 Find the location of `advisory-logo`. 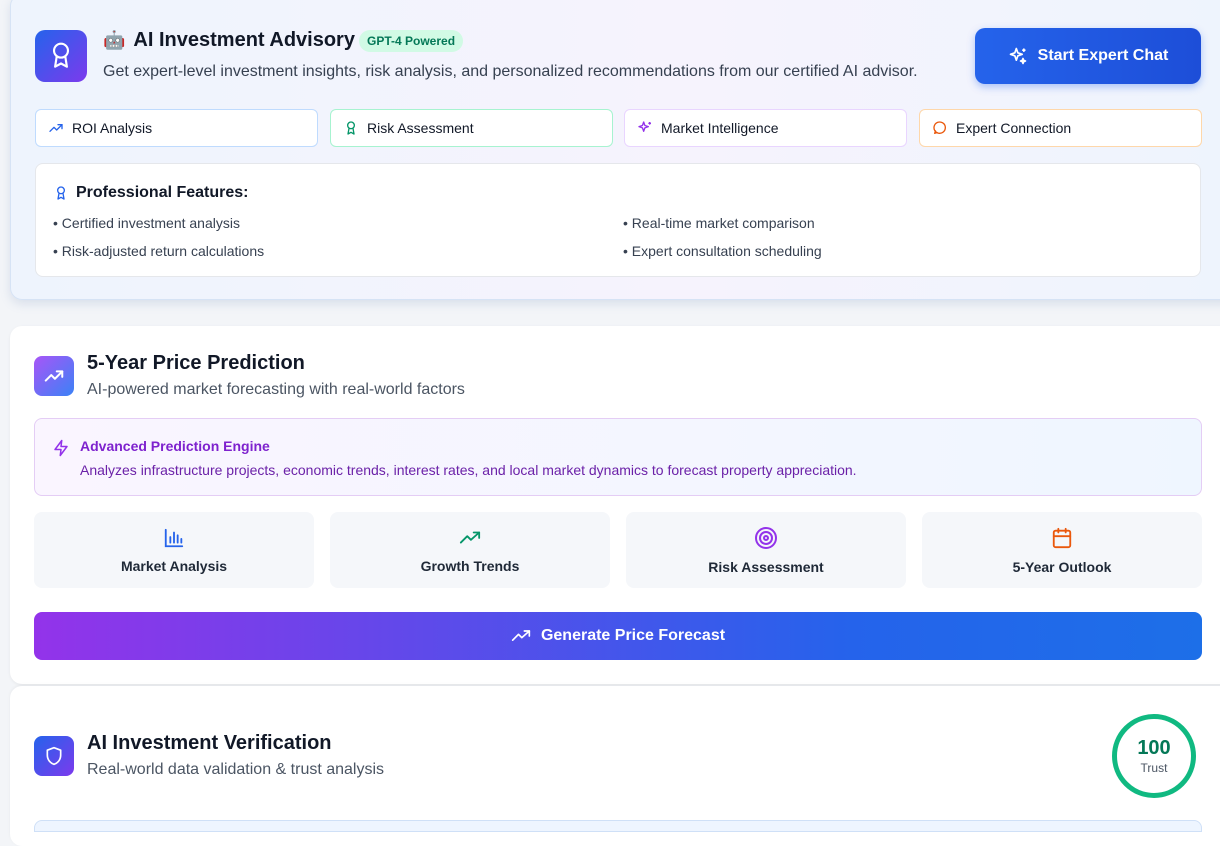

advisory-logo is located at coordinates (61, 56).